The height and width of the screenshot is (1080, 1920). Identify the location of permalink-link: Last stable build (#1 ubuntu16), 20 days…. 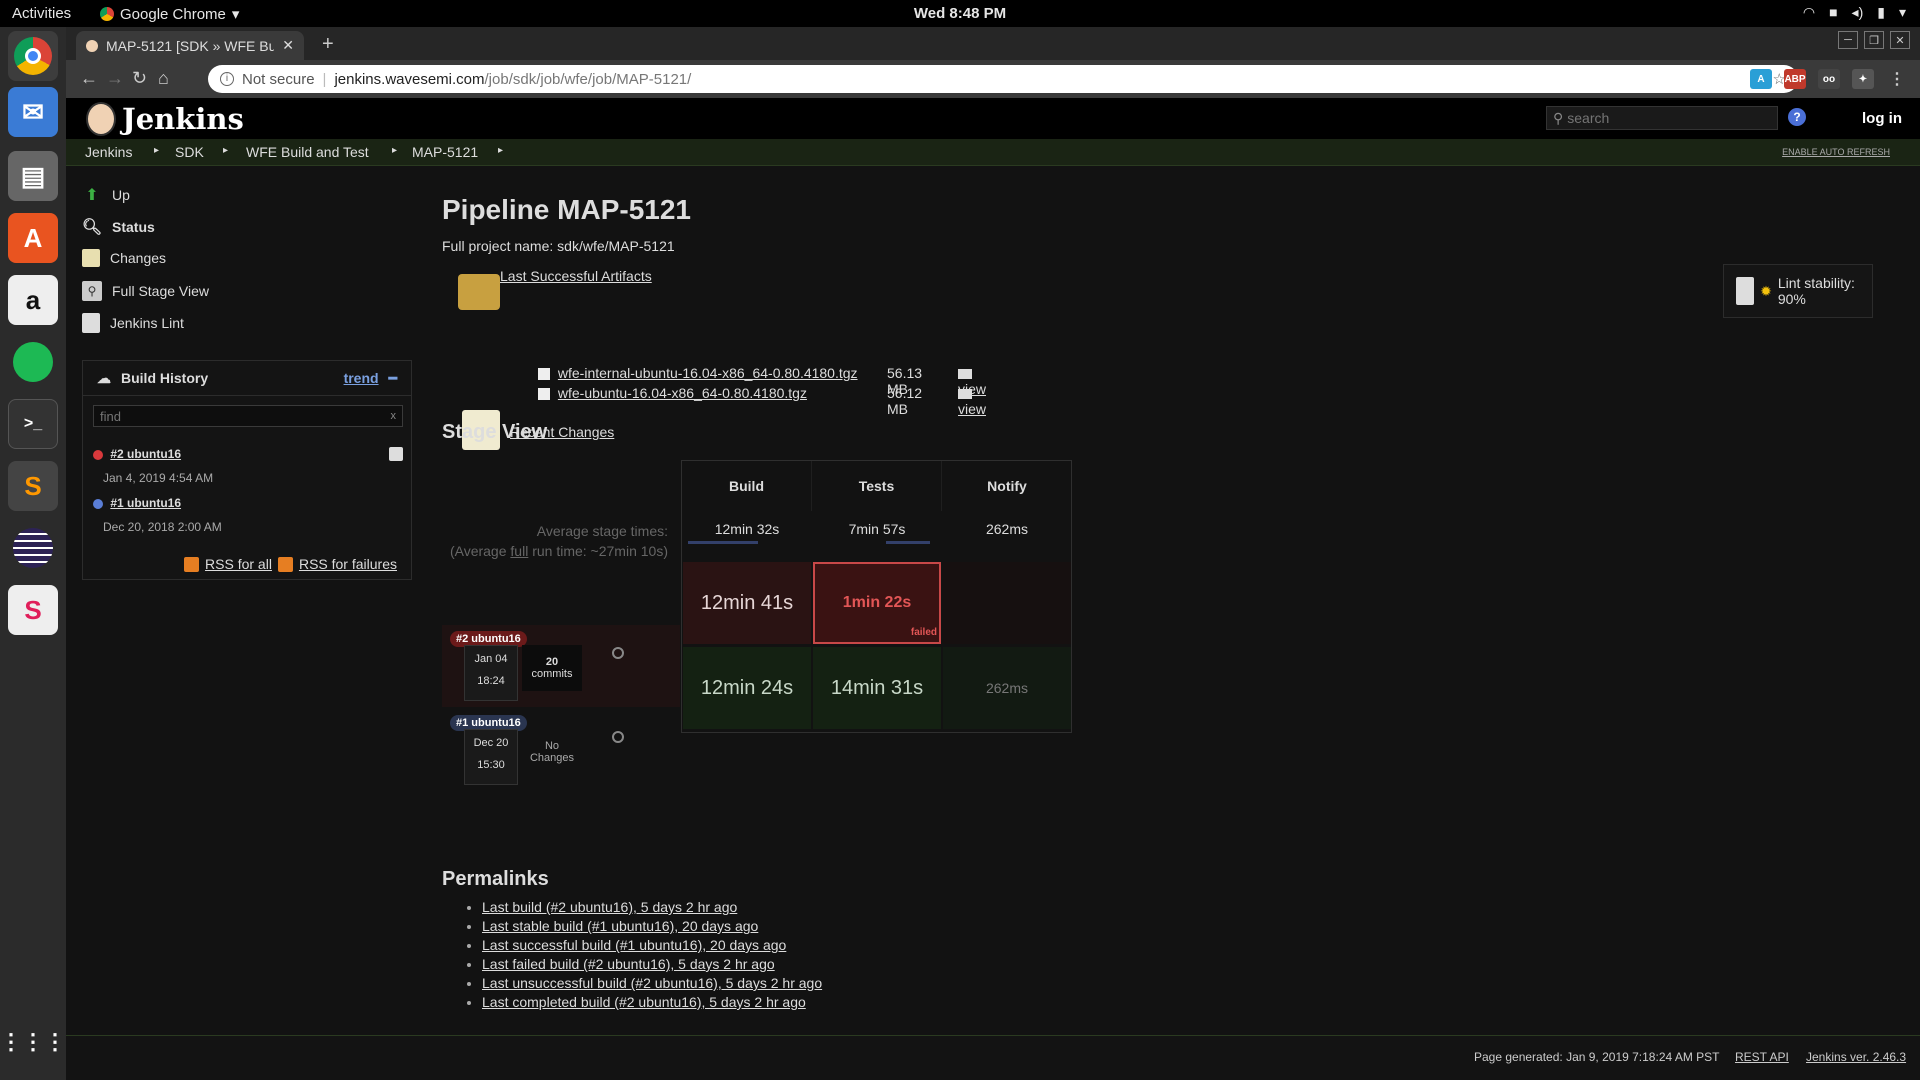
(620, 926).